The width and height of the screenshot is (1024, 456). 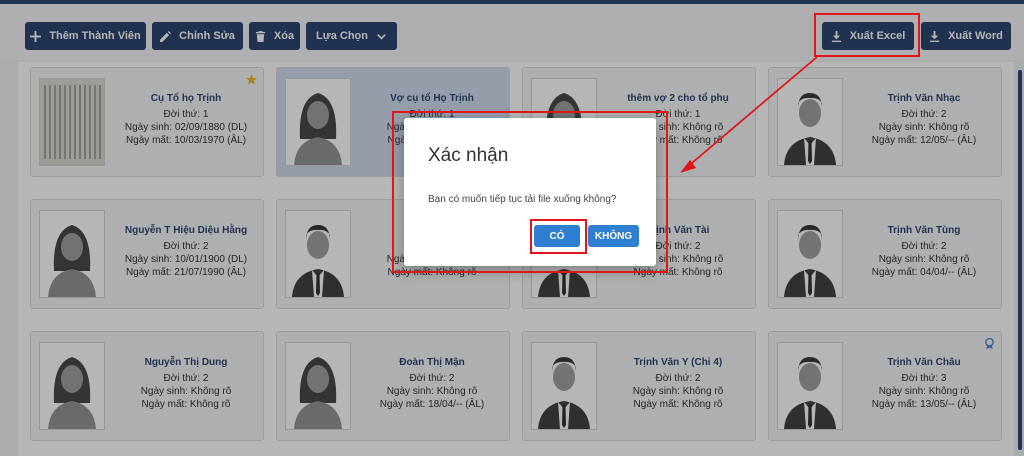 I want to click on annotation-arrow, so click(x=749, y=114).